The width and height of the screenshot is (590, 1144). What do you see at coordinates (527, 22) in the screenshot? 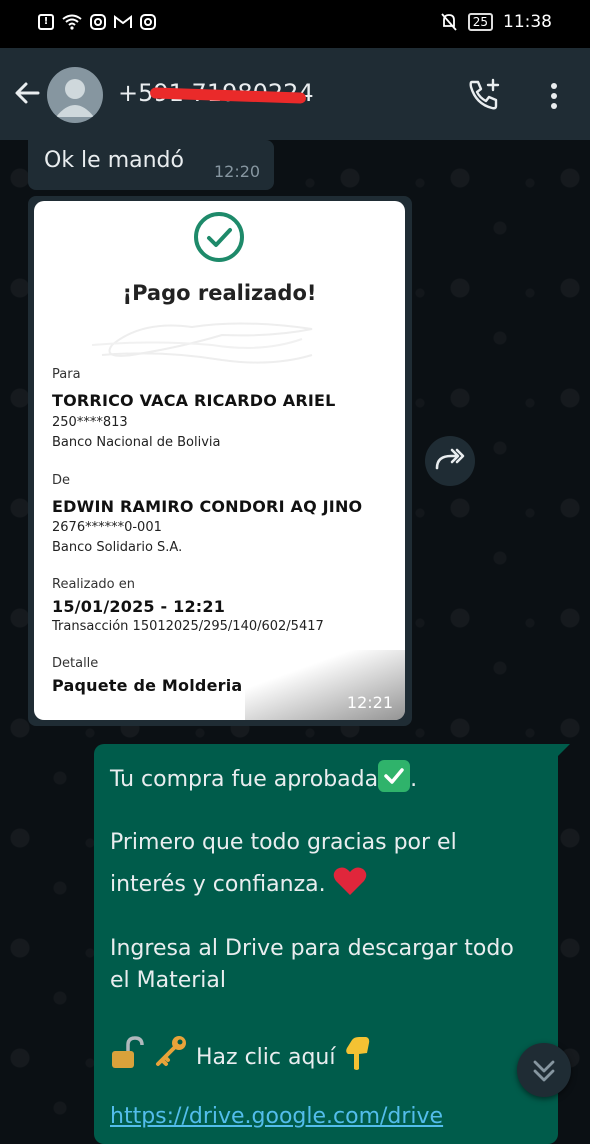
I see `status-time: 11:38` at bounding box center [527, 22].